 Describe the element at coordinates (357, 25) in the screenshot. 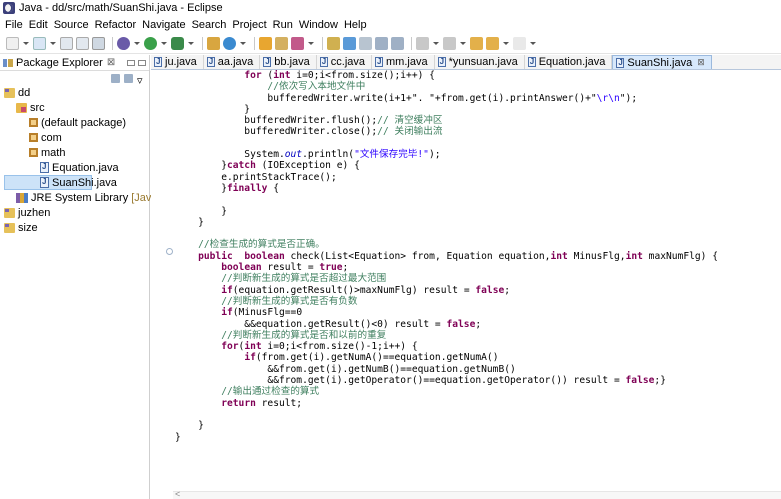

I see `menu-help: Help` at that location.